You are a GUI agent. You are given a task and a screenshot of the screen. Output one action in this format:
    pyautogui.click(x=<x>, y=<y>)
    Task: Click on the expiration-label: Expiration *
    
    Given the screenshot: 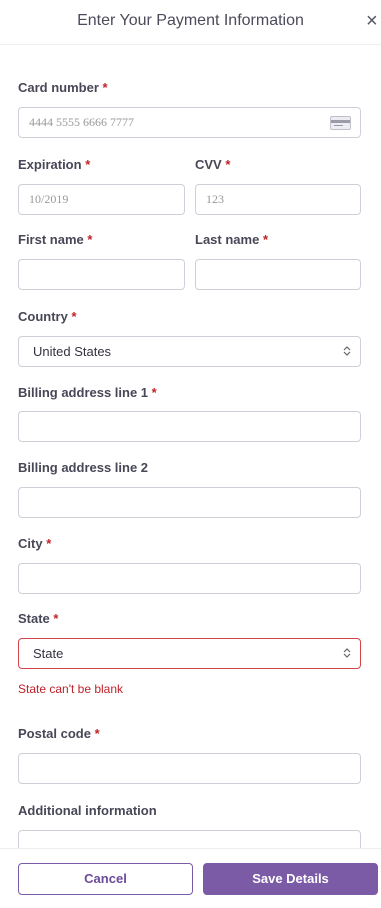 What is the action you would take?
    pyautogui.click(x=54, y=164)
    